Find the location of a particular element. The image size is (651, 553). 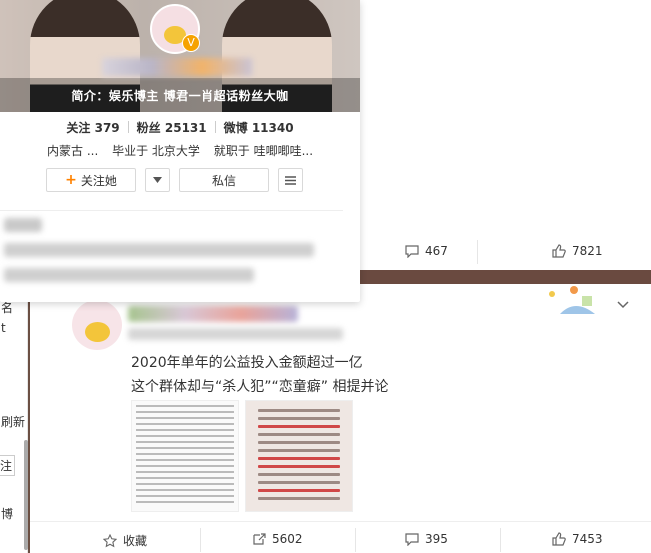

left-char: t is located at coordinates (3, 328).